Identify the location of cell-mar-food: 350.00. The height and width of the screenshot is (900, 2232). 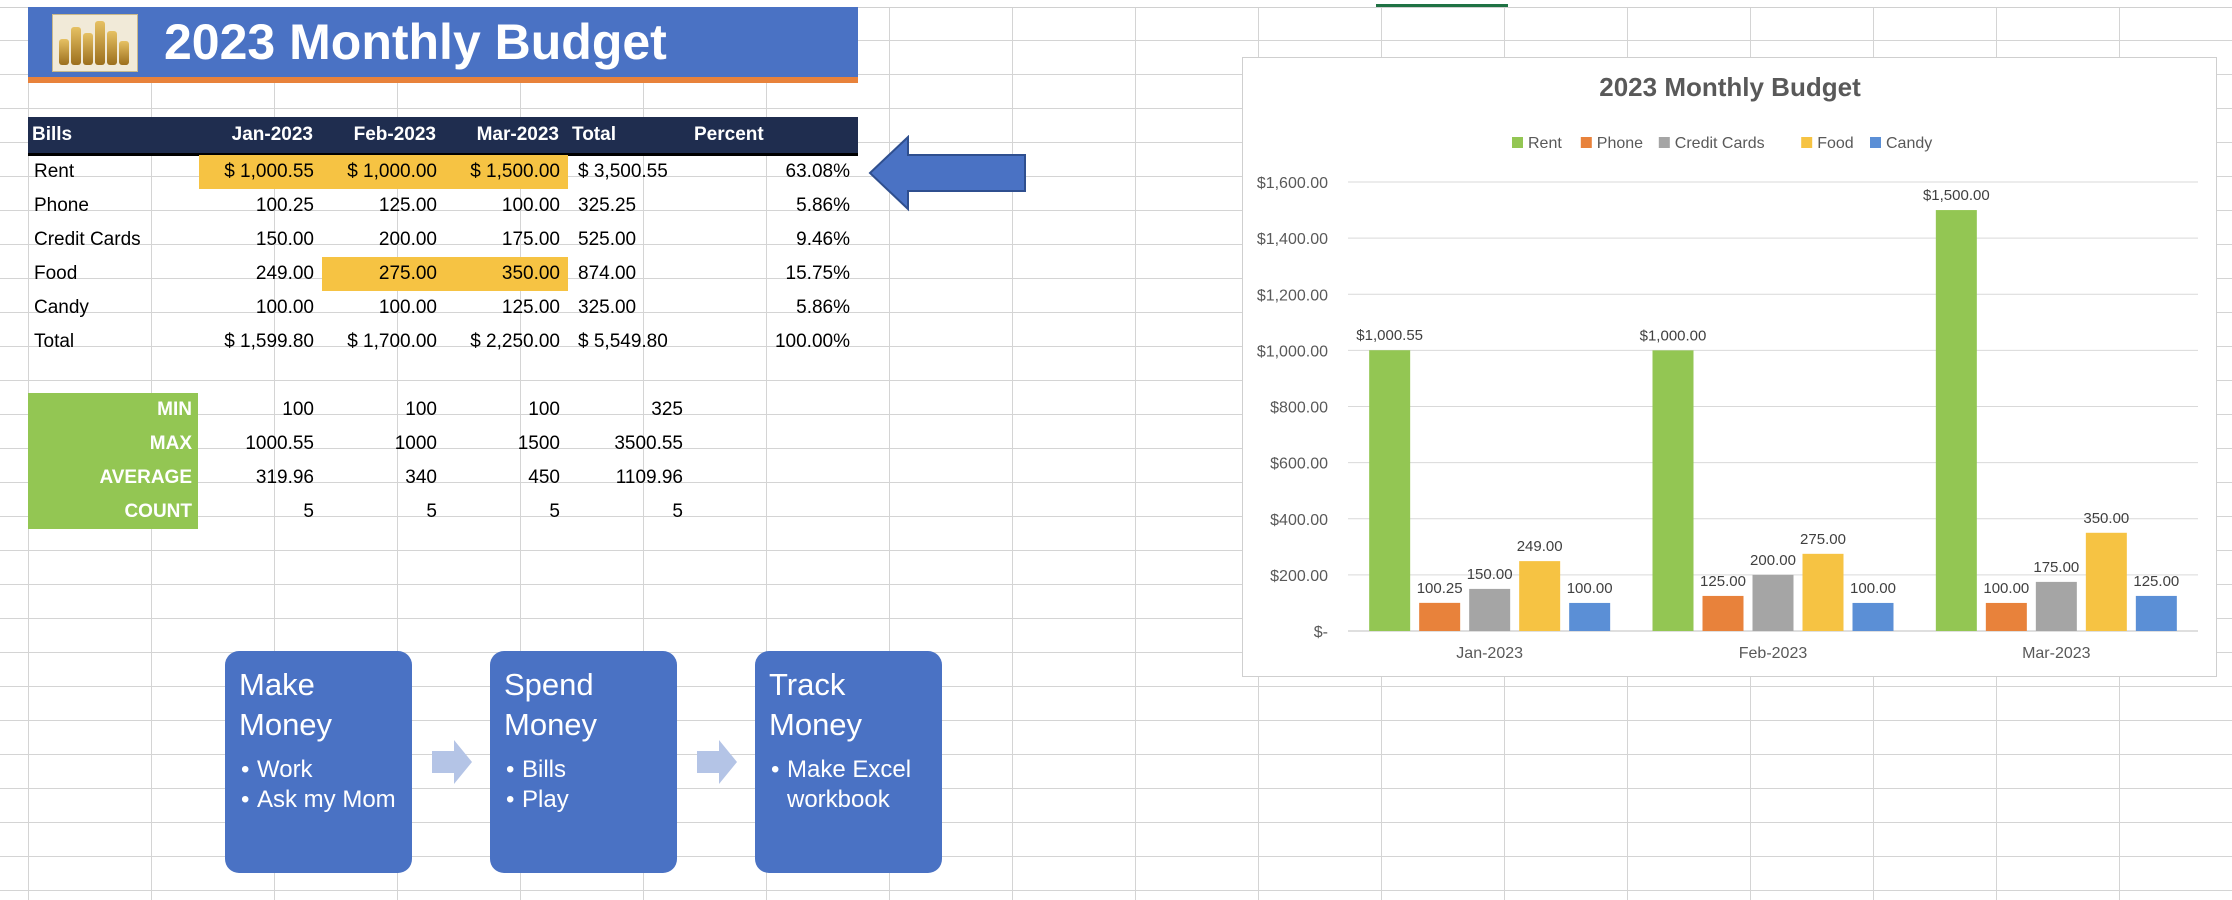
(506, 274).